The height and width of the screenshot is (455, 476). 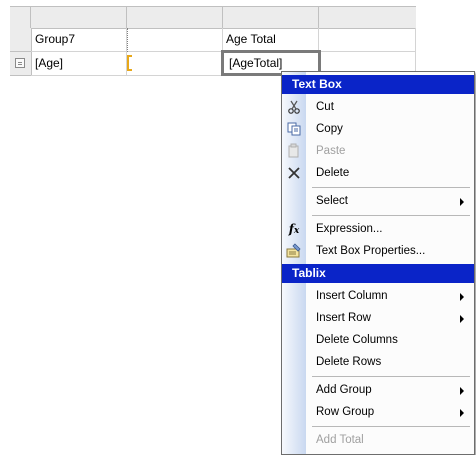 I want to click on column-divider, so click(x=415, y=51).